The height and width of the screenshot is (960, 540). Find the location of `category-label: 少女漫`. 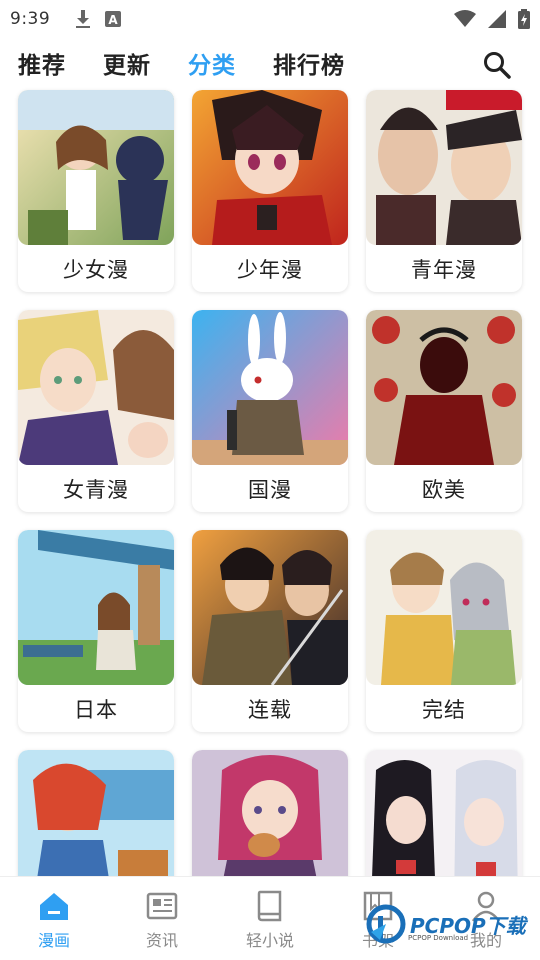

category-label: 少女漫 is located at coordinates (96, 269).